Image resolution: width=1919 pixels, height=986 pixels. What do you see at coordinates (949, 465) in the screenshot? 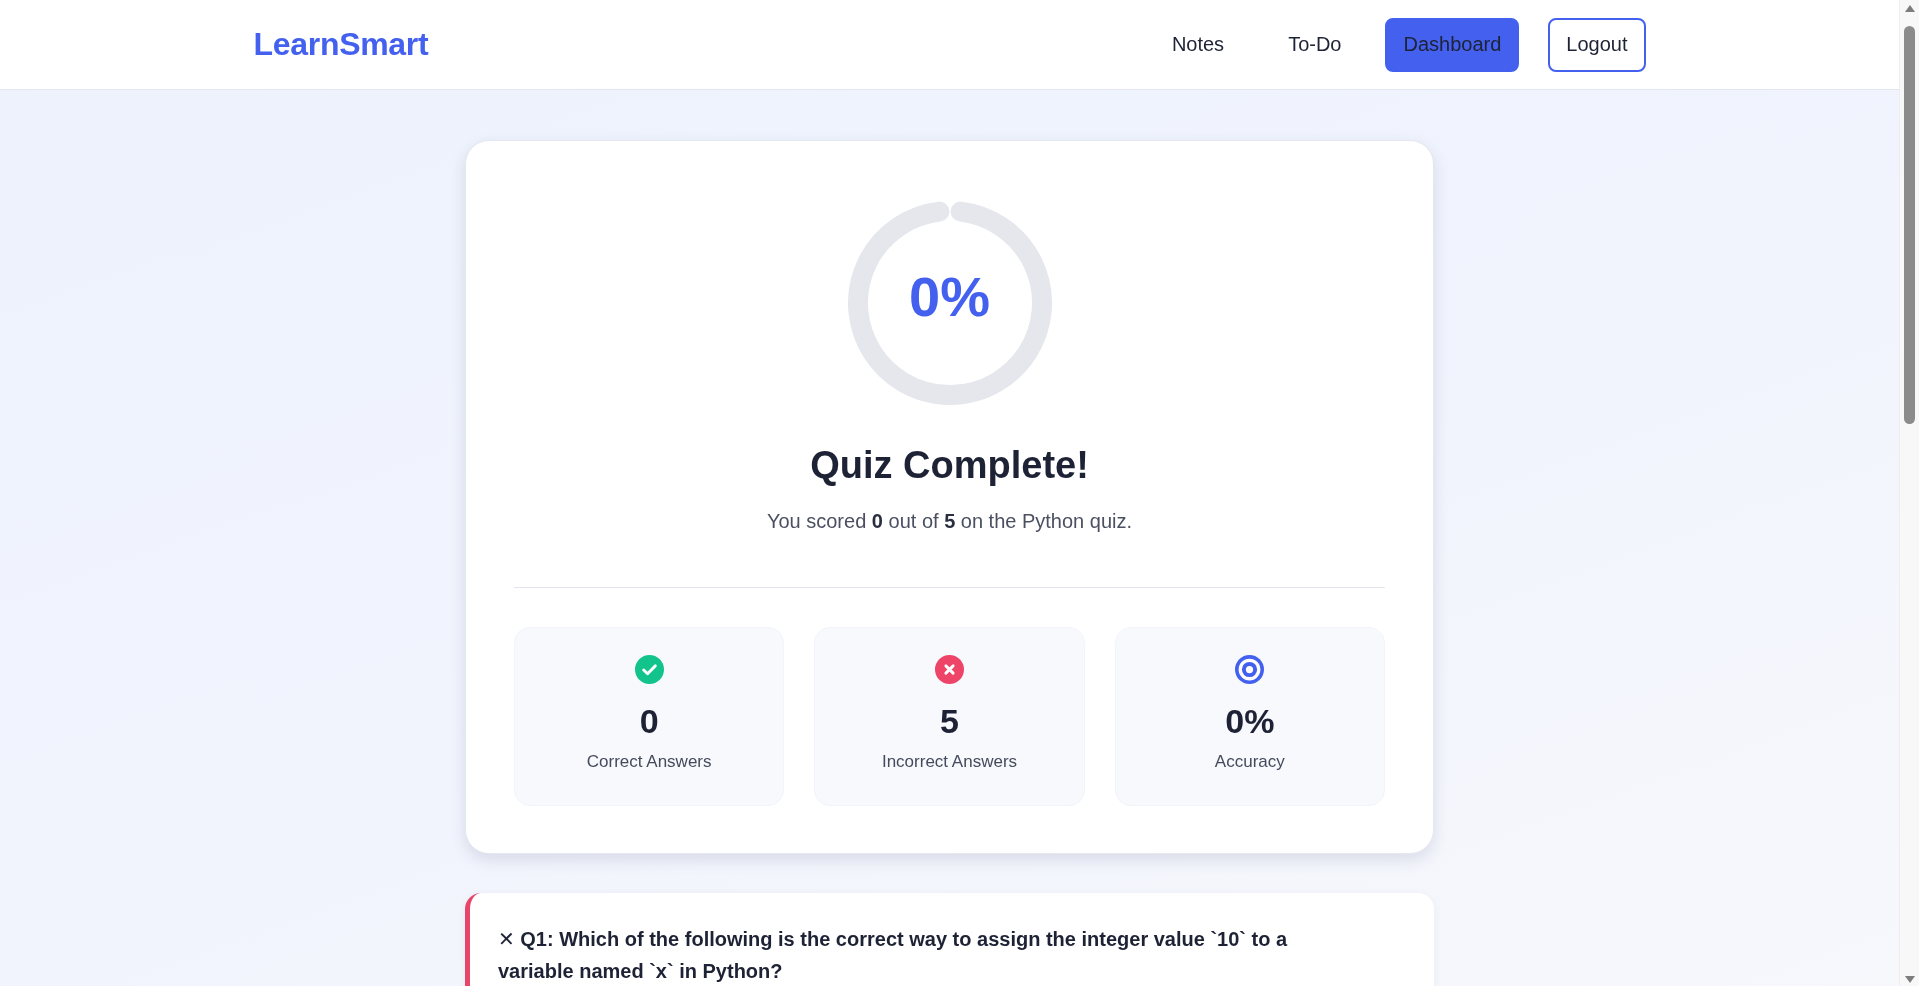
I see `result-title: Quiz Complete!` at bounding box center [949, 465].